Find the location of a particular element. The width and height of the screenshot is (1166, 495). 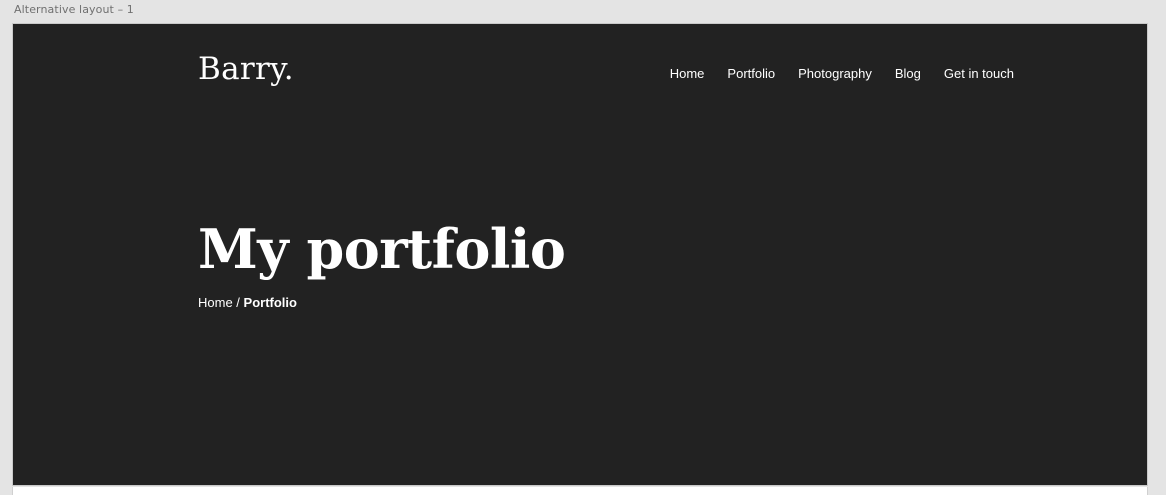

nav-item-photography: Photography is located at coordinates (835, 73).